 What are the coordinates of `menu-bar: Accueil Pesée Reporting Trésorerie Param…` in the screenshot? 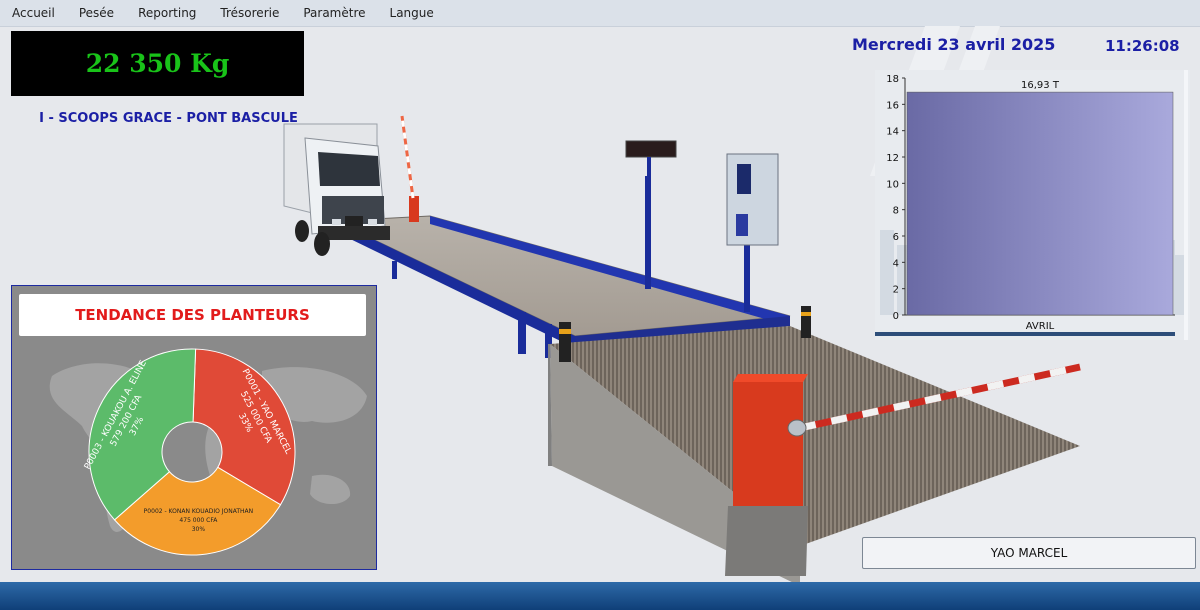 It's located at (600, 13).